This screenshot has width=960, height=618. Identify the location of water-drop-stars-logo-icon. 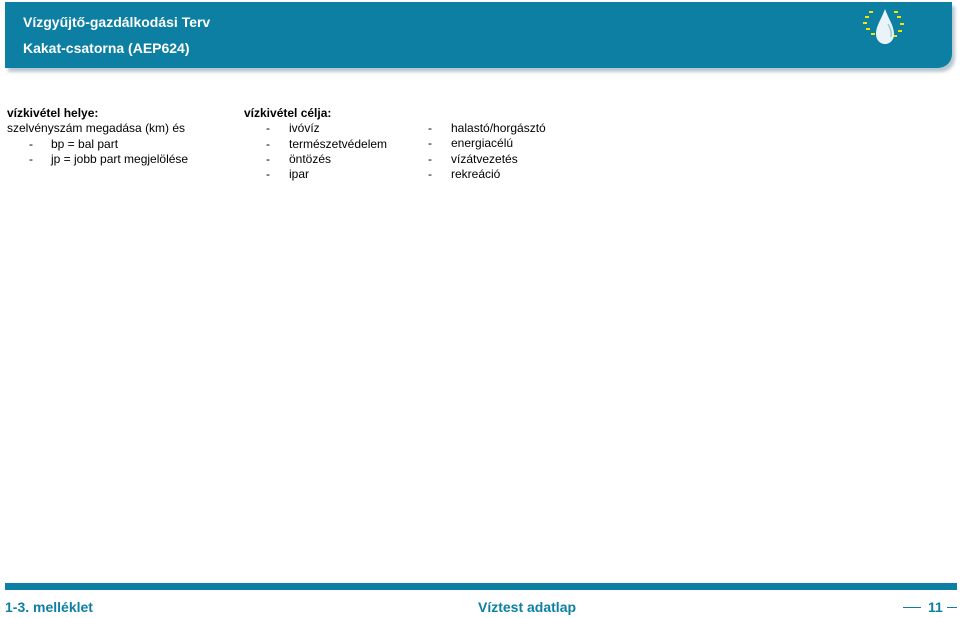
(883, 26).